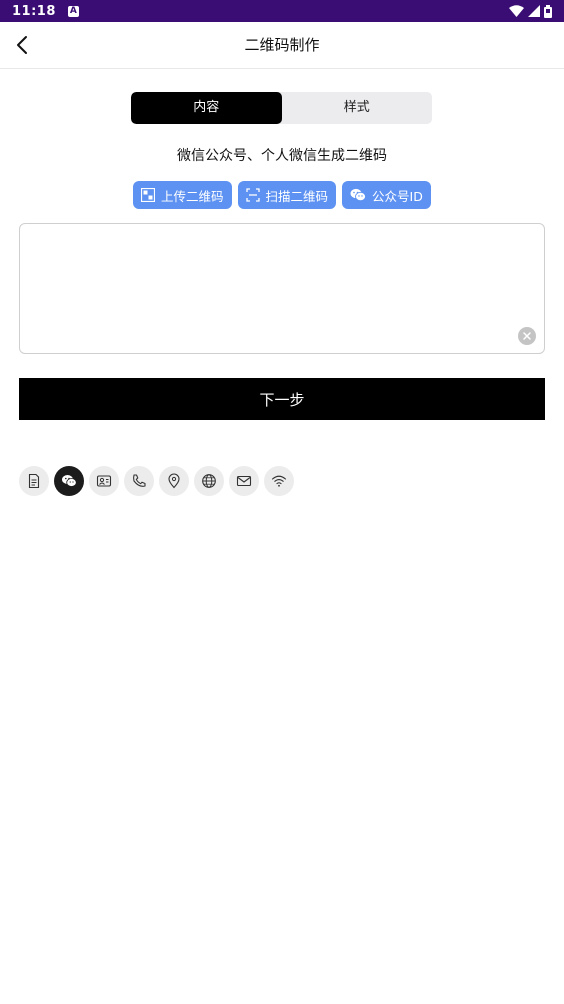 This screenshot has height=1004, width=564. I want to click on clear-input-button, so click(527, 336).